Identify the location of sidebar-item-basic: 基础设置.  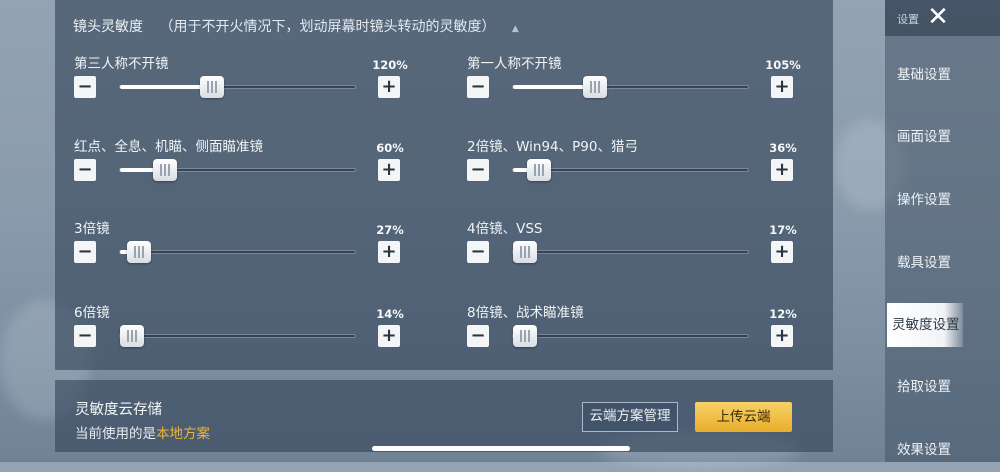
(942, 75).